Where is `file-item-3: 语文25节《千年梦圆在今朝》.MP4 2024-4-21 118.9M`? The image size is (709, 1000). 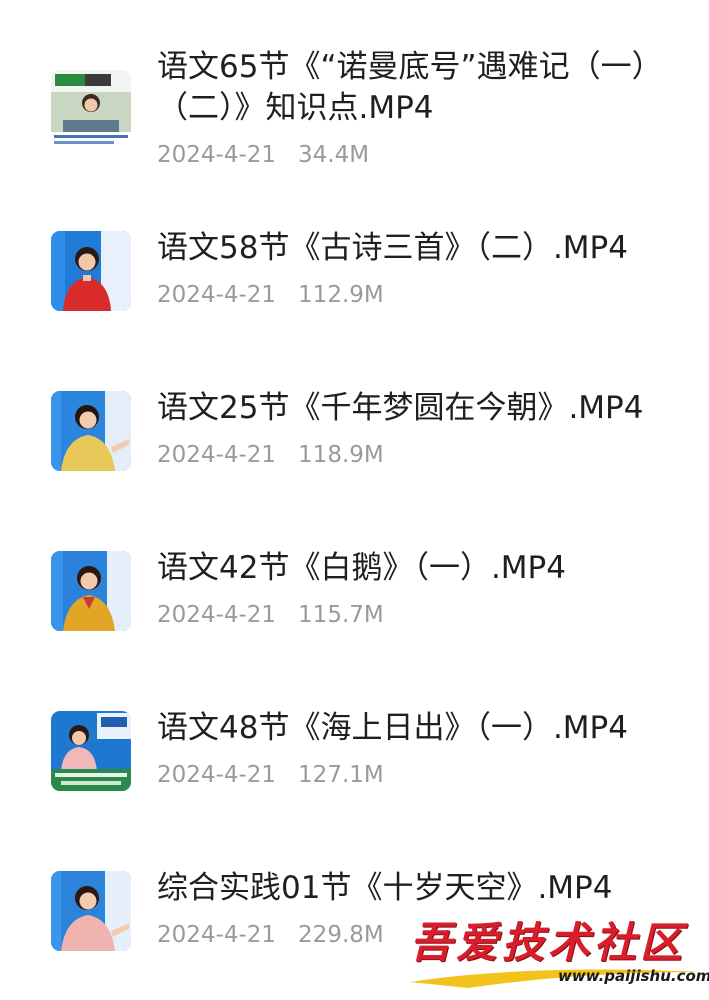 file-item-3: 语文25节《千年梦圆在今朝》.MP4 2024-4-21 118.9M is located at coordinates (354, 435).